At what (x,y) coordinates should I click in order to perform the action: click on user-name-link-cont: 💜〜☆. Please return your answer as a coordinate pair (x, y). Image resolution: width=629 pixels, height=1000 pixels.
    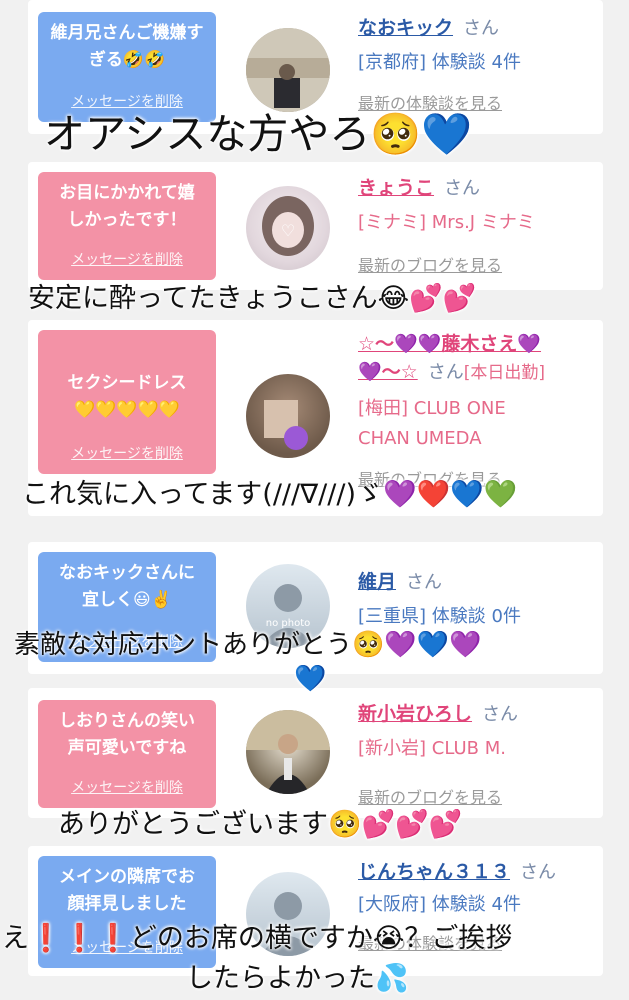
    Looking at the image, I should click on (388, 372).